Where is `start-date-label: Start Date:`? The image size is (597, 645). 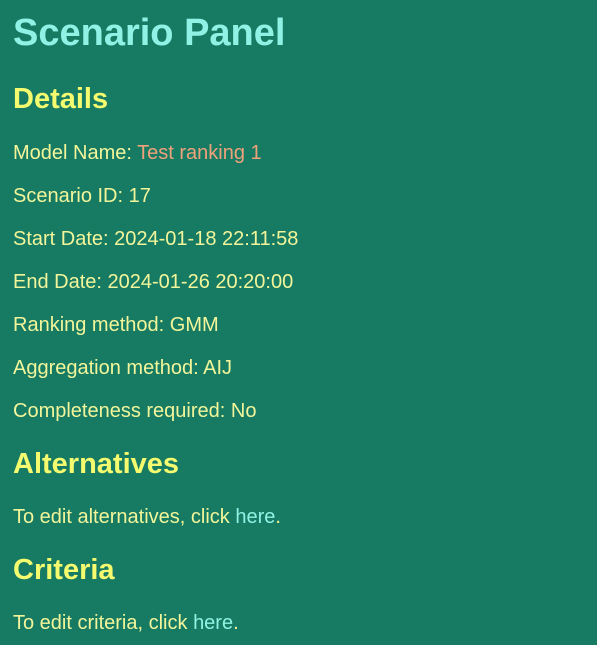
start-date-label: Start Date: is located at coordinates (64, 239).